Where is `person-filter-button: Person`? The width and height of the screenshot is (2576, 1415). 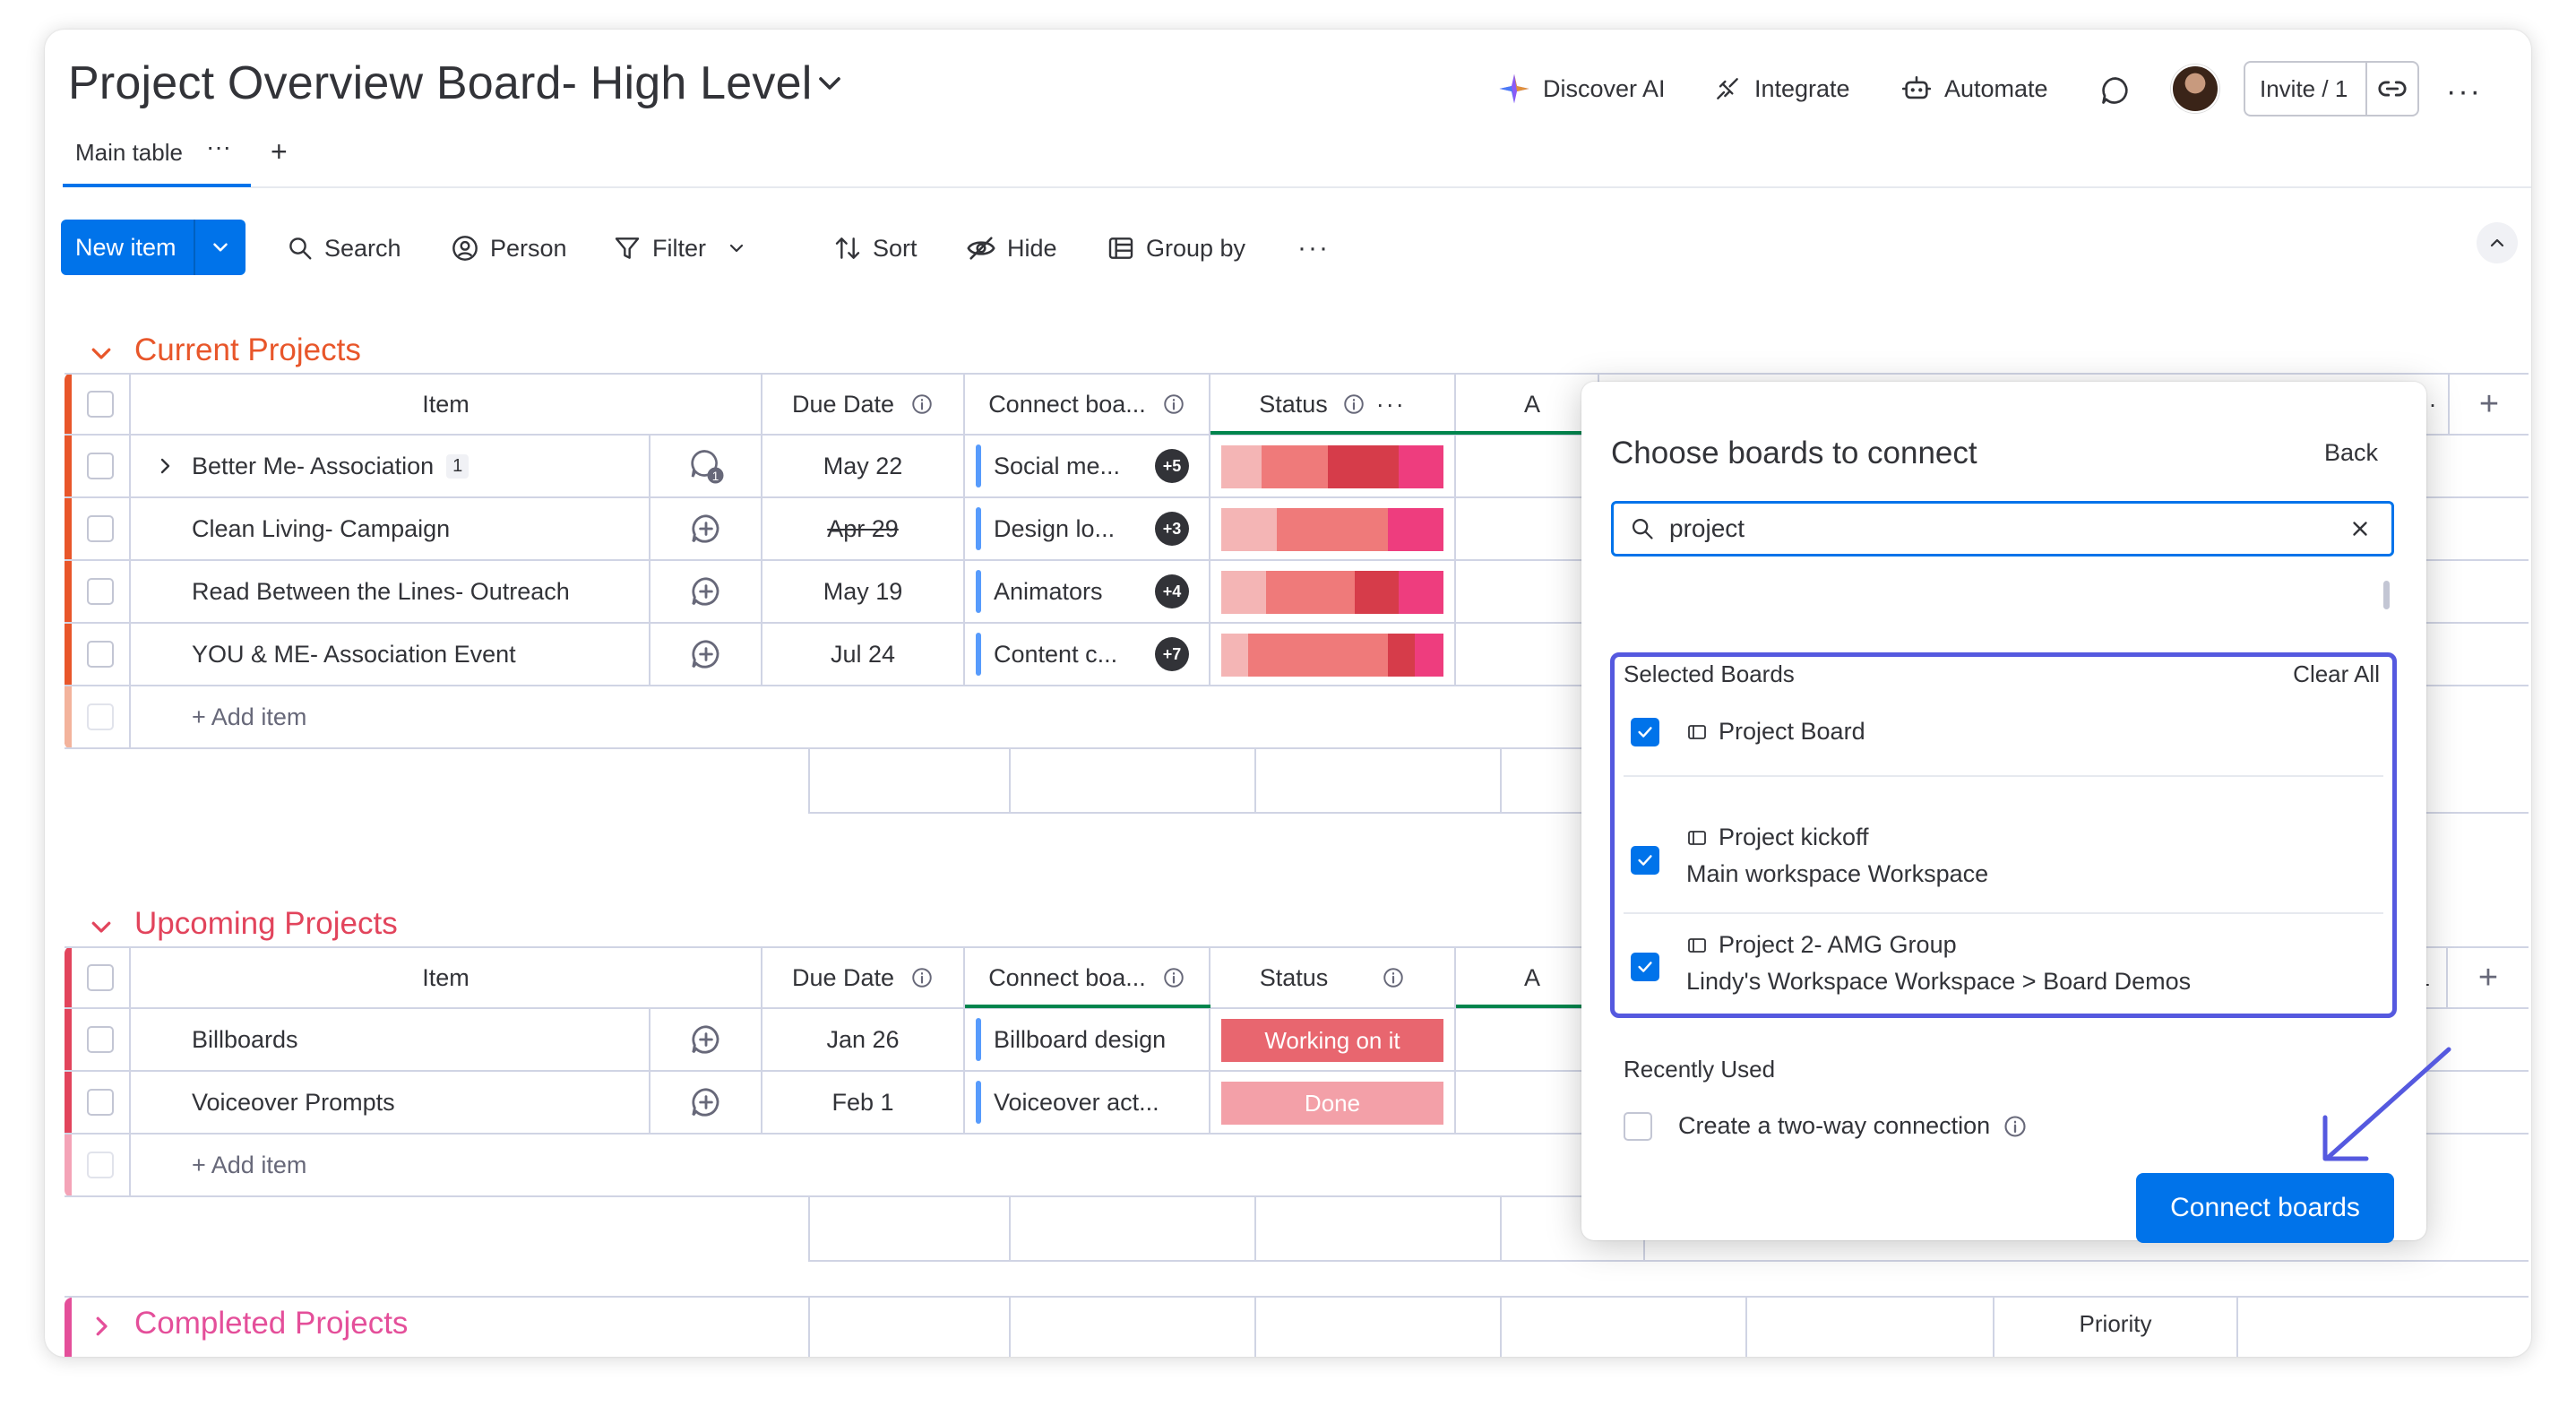
person-filter-button: Person is located at coordinates (509, 248).